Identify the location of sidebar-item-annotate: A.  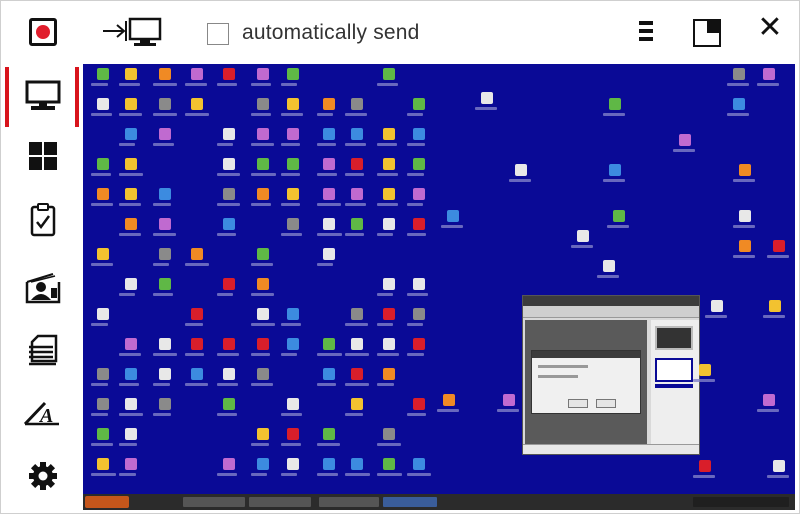
(43, 414).